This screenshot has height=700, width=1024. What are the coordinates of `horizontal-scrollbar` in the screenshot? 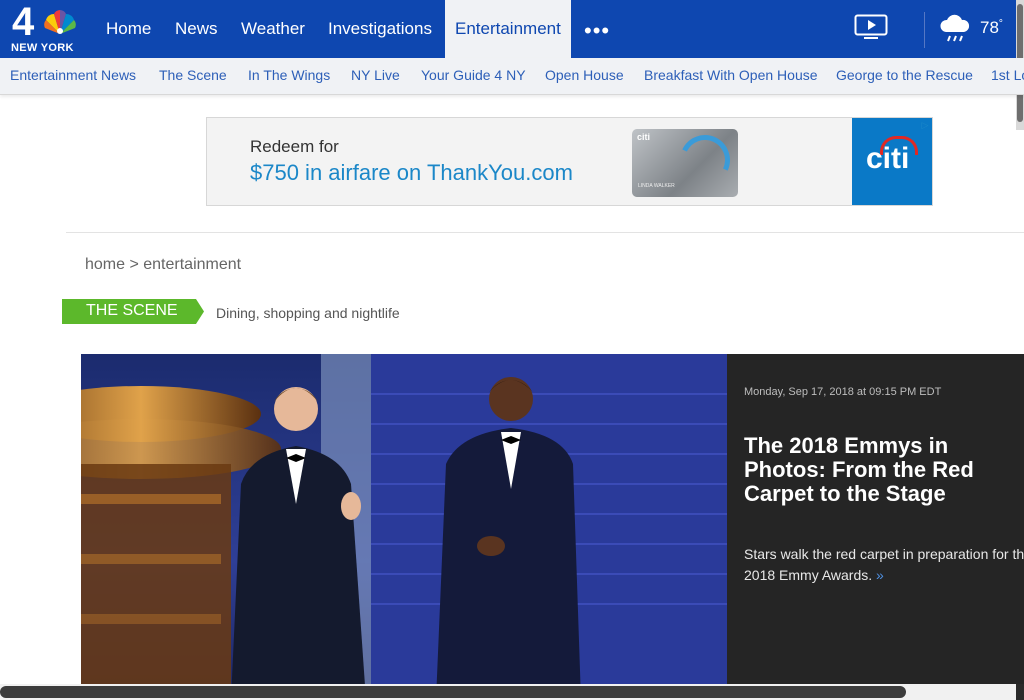 It's located at (512, 692).